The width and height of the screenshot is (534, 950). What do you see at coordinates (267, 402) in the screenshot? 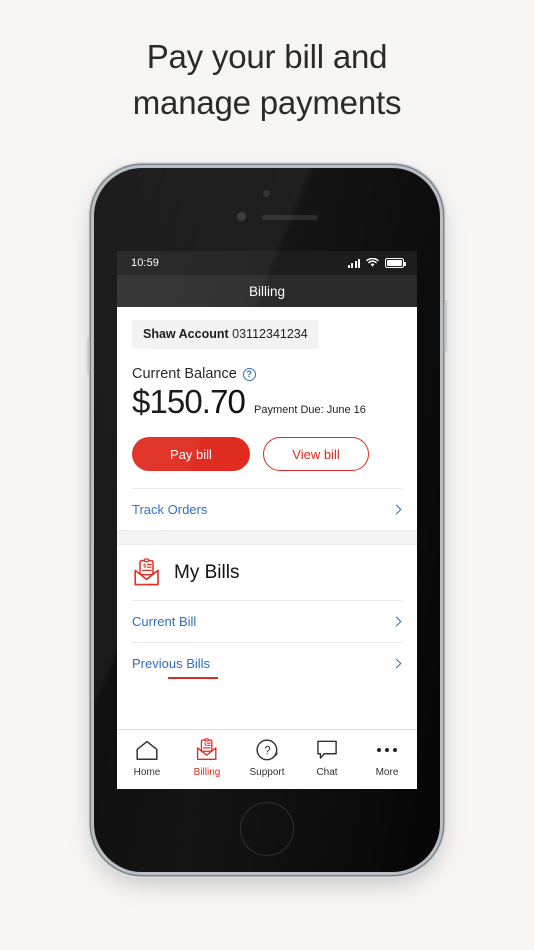
I see `balance-row: $150.70 Payment Due: June 16` at bounding box center [267, 402].